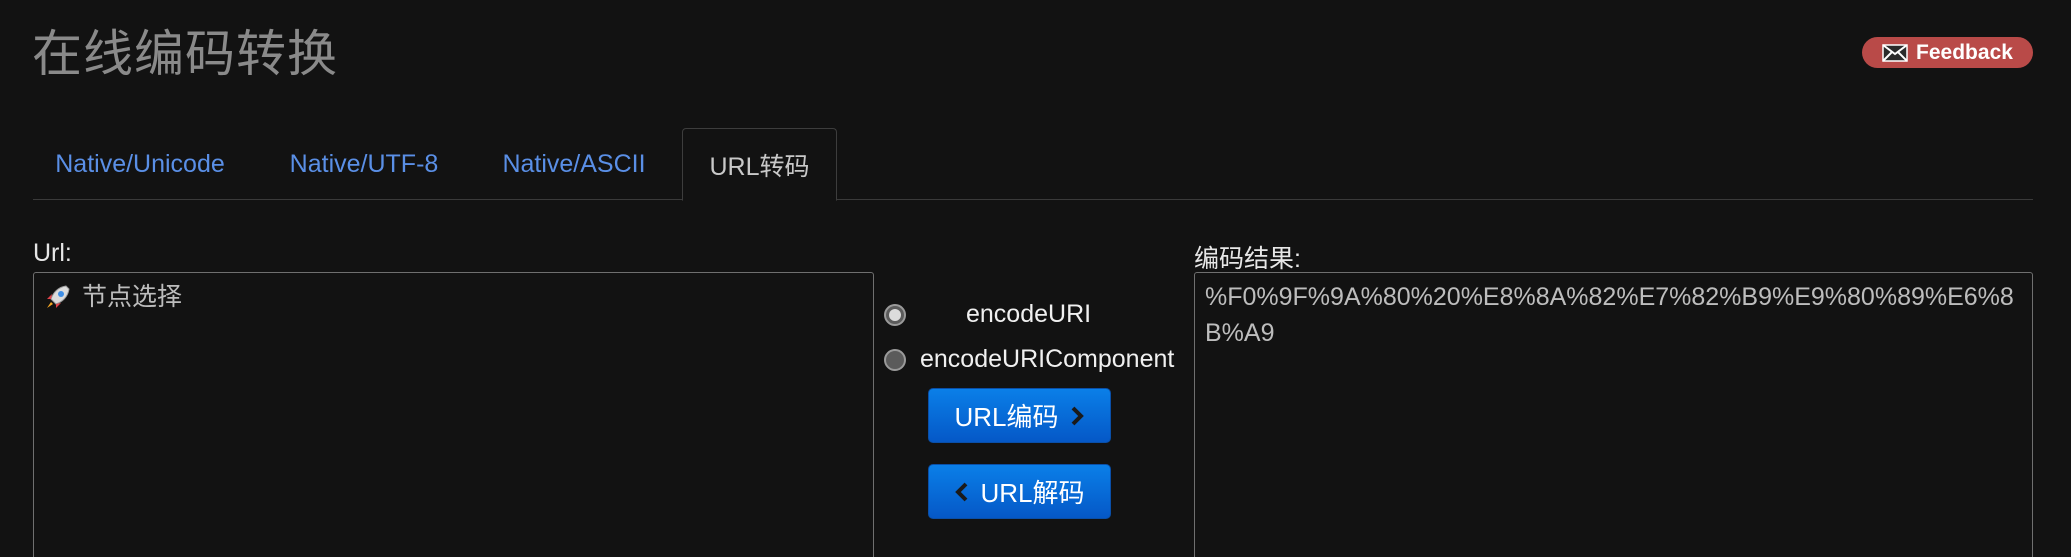  I want to click on url-decode-button: URL解码, so click(1019, 491).